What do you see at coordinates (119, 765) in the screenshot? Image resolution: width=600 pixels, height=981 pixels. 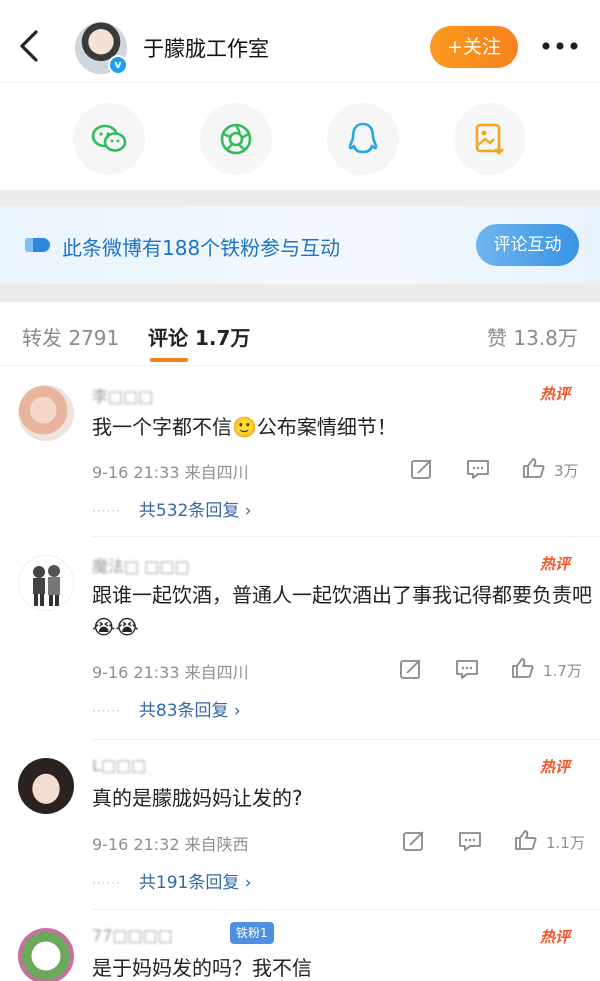 I see `commenter-name: L□□□` at bounding box center [119, 765].